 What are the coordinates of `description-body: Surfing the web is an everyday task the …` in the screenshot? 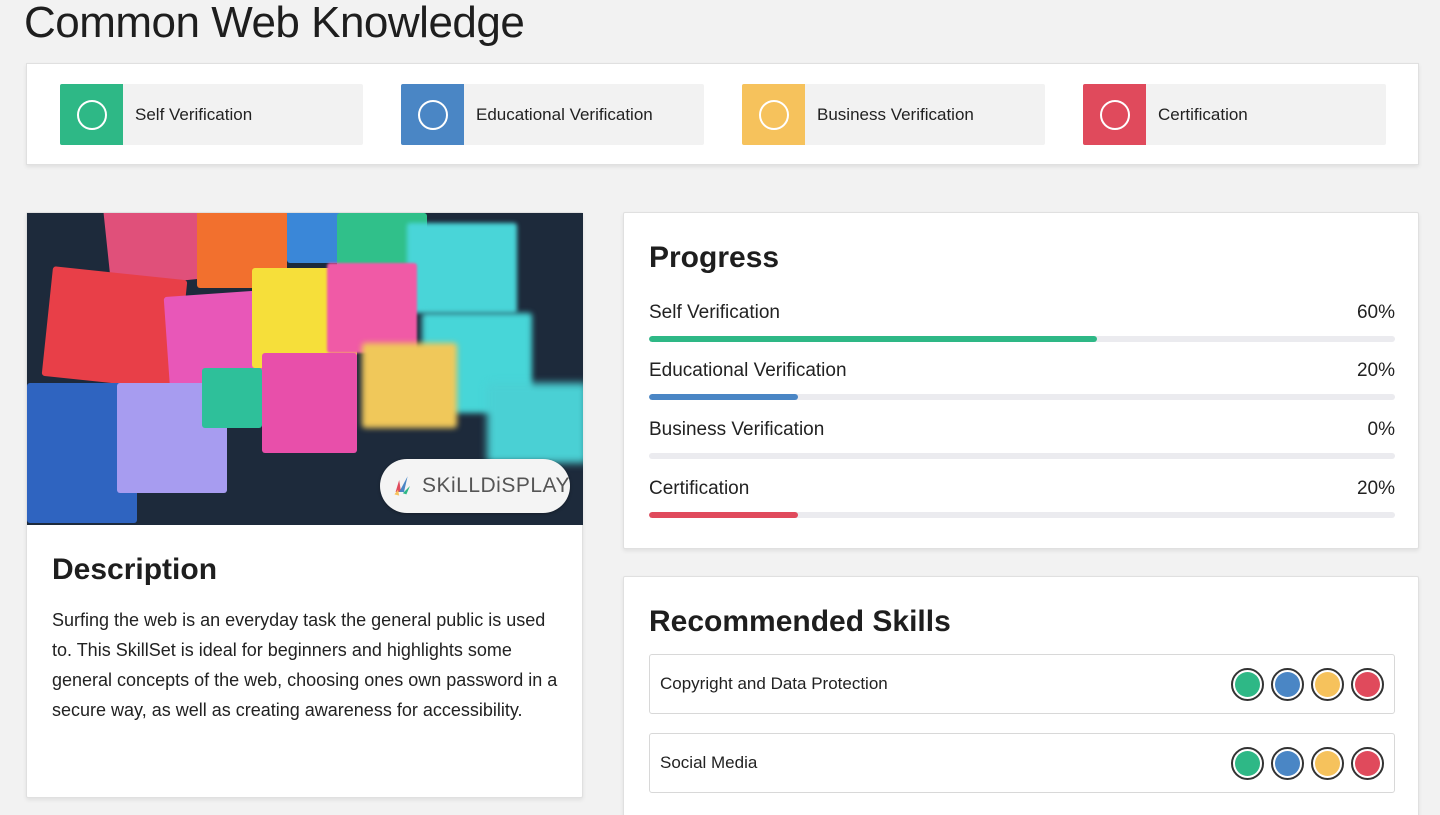 It's located at (305, 665).